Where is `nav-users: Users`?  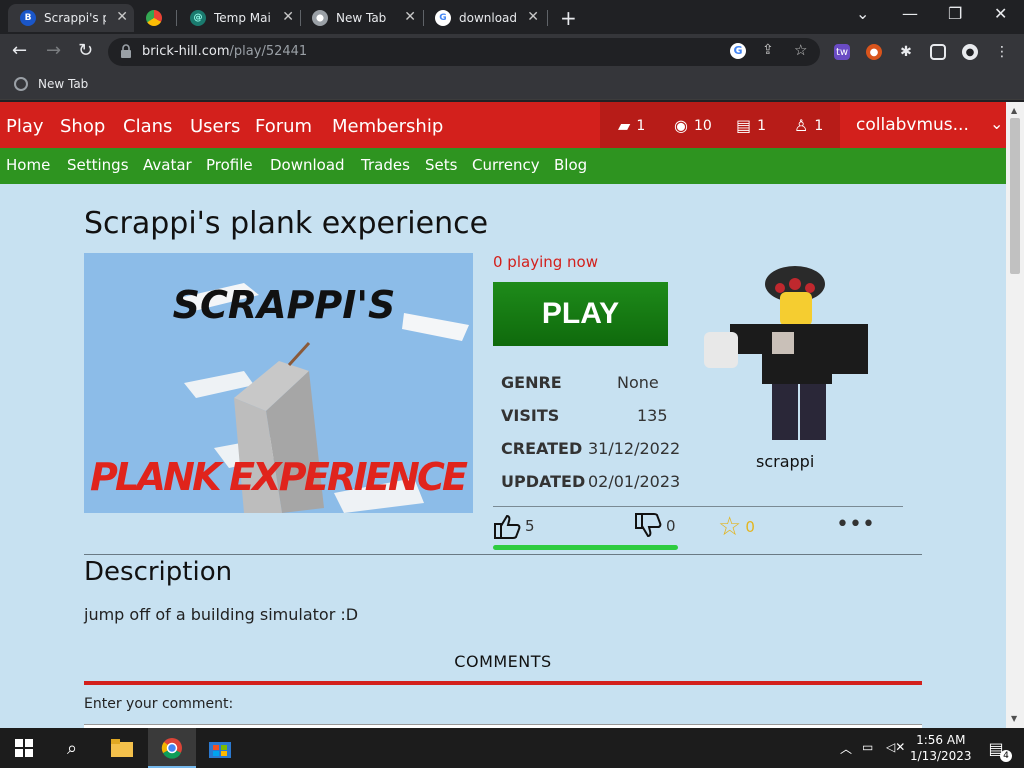
nav-users: Users is located at coordinates (215, 126).